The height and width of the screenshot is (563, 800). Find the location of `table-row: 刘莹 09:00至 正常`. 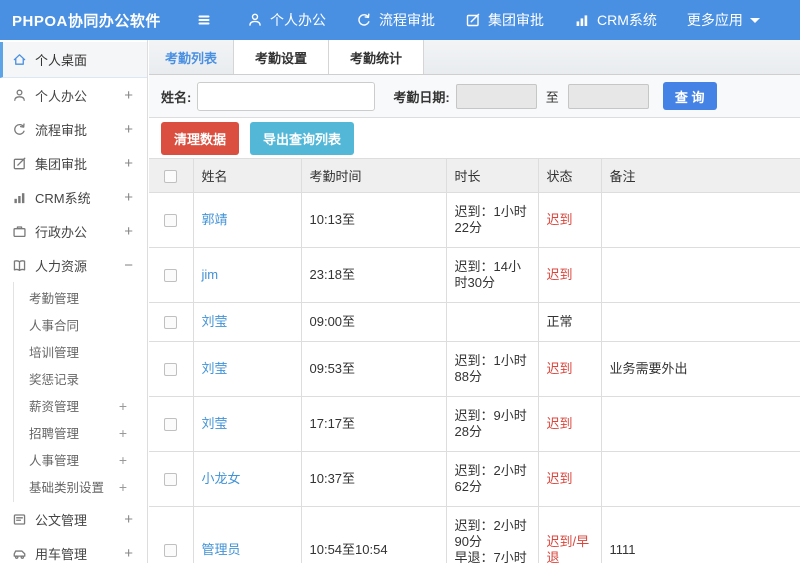

table-row: 刘莹 09:00至 正常 is located at coordinates (474, 322).